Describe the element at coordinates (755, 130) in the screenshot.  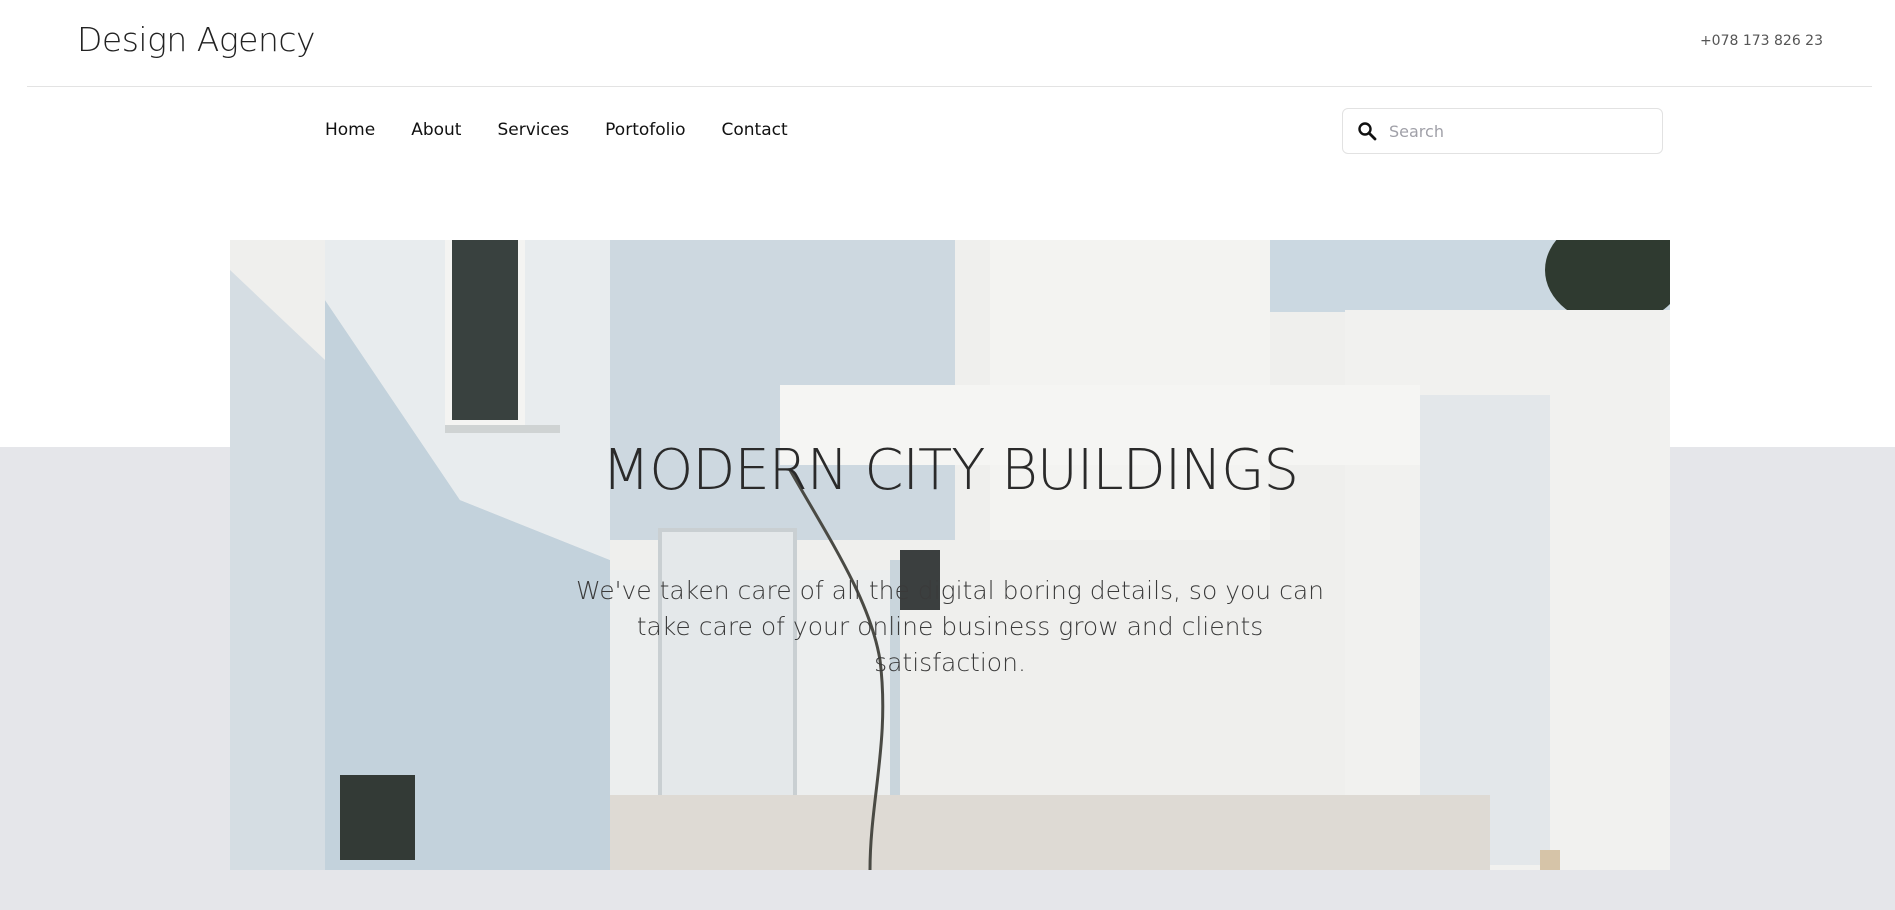
I see `nav-contact: Contact` at that location.